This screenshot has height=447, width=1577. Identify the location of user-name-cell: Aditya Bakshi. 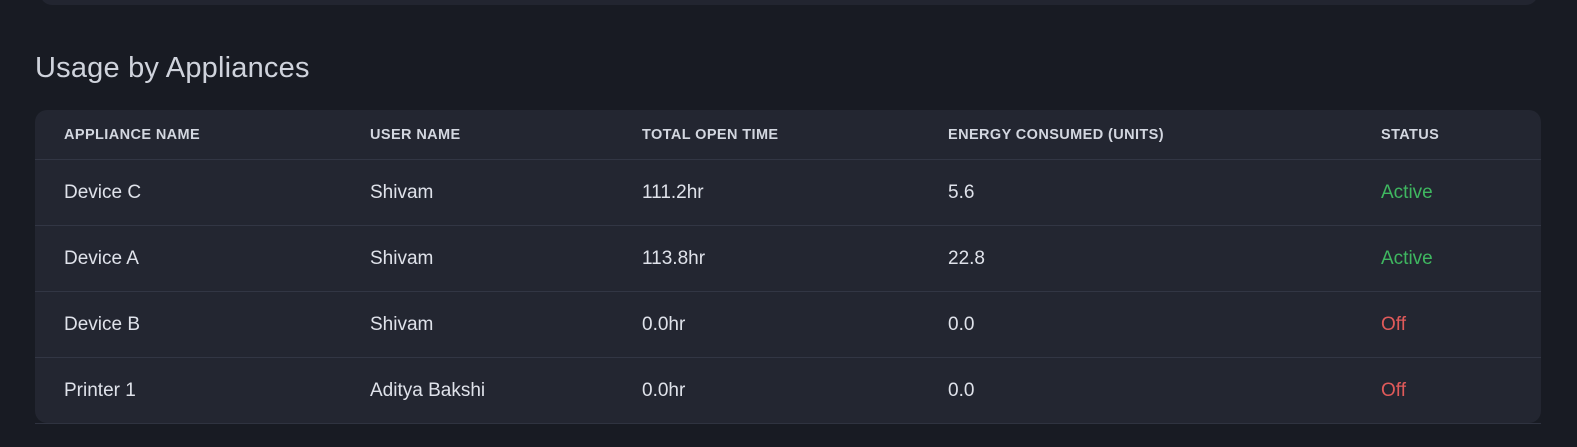
(428, 390).